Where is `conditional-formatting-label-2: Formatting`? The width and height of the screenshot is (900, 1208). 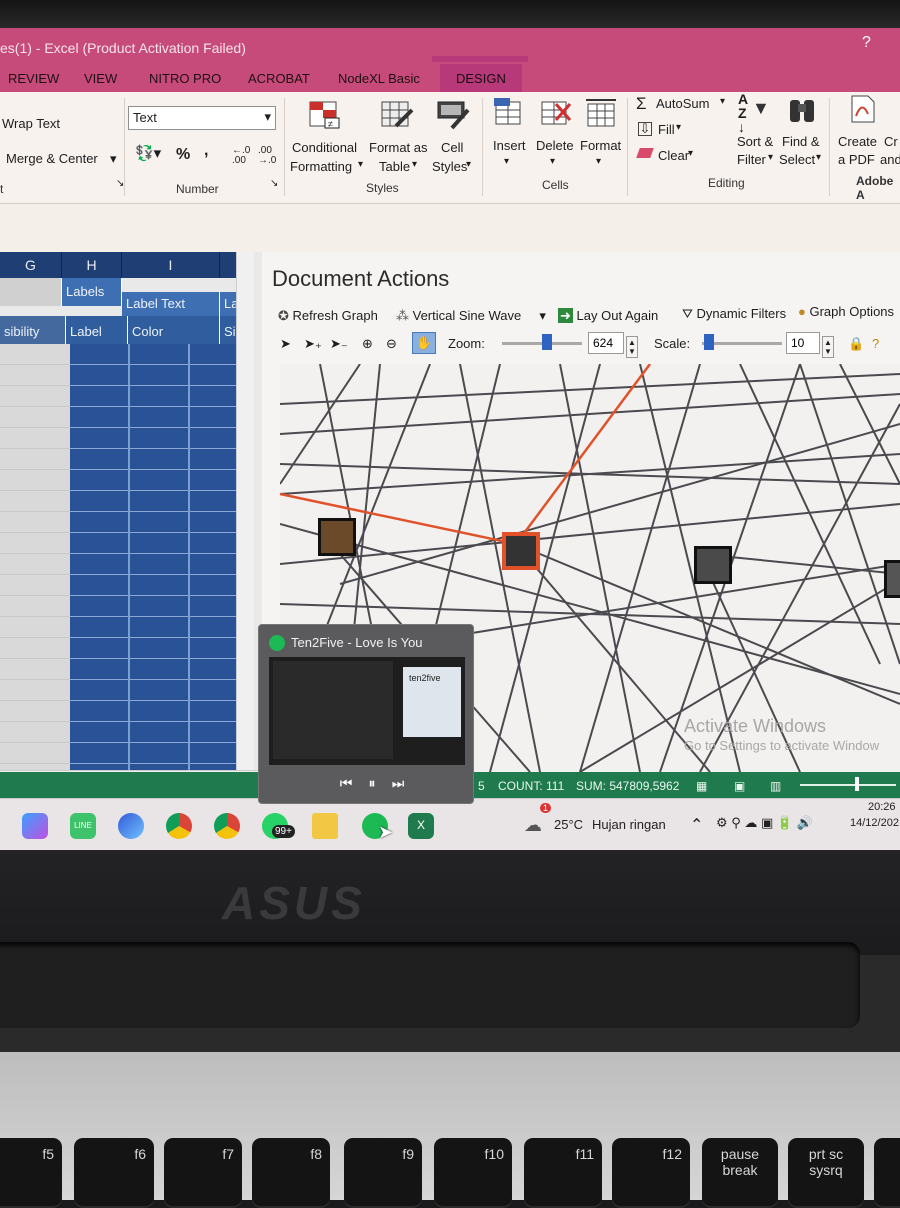
conditional-formatting-label-2: Formatting is located at coordinates (321, 166).